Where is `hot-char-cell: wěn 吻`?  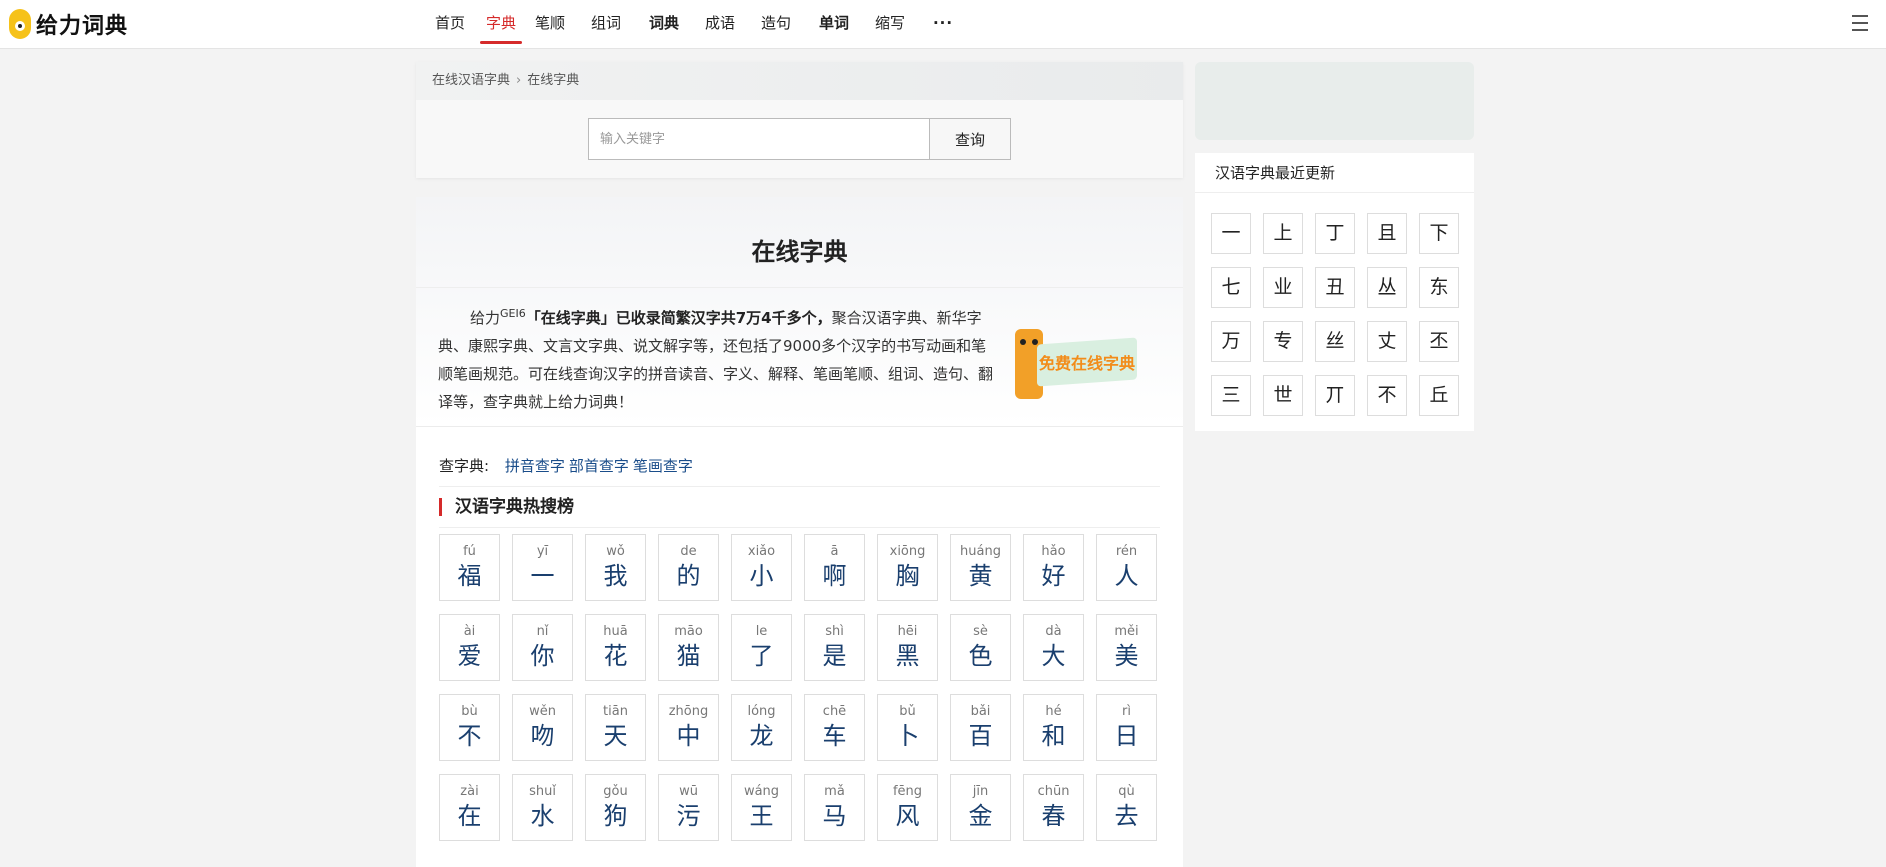
hot-char-cell: wěn 吻 is located at coordinates (542, 727).